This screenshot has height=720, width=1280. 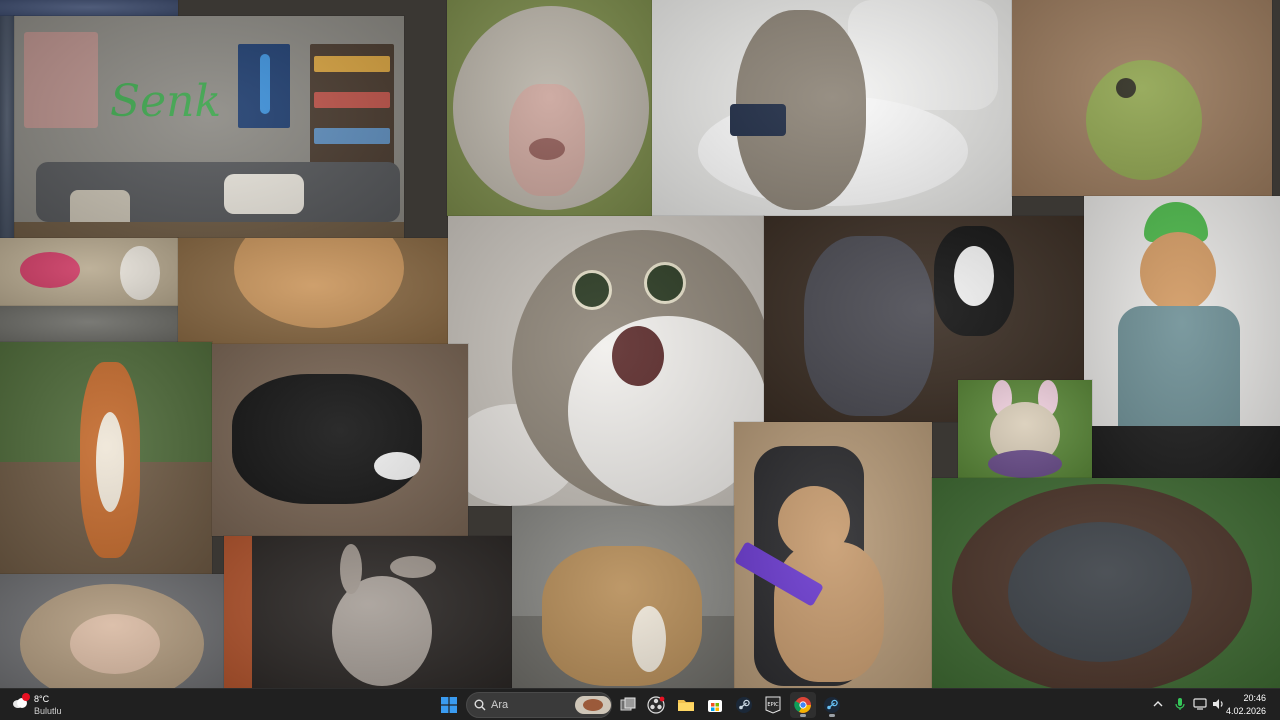 I want to click on chrome-button, so click(x=803, y=705).